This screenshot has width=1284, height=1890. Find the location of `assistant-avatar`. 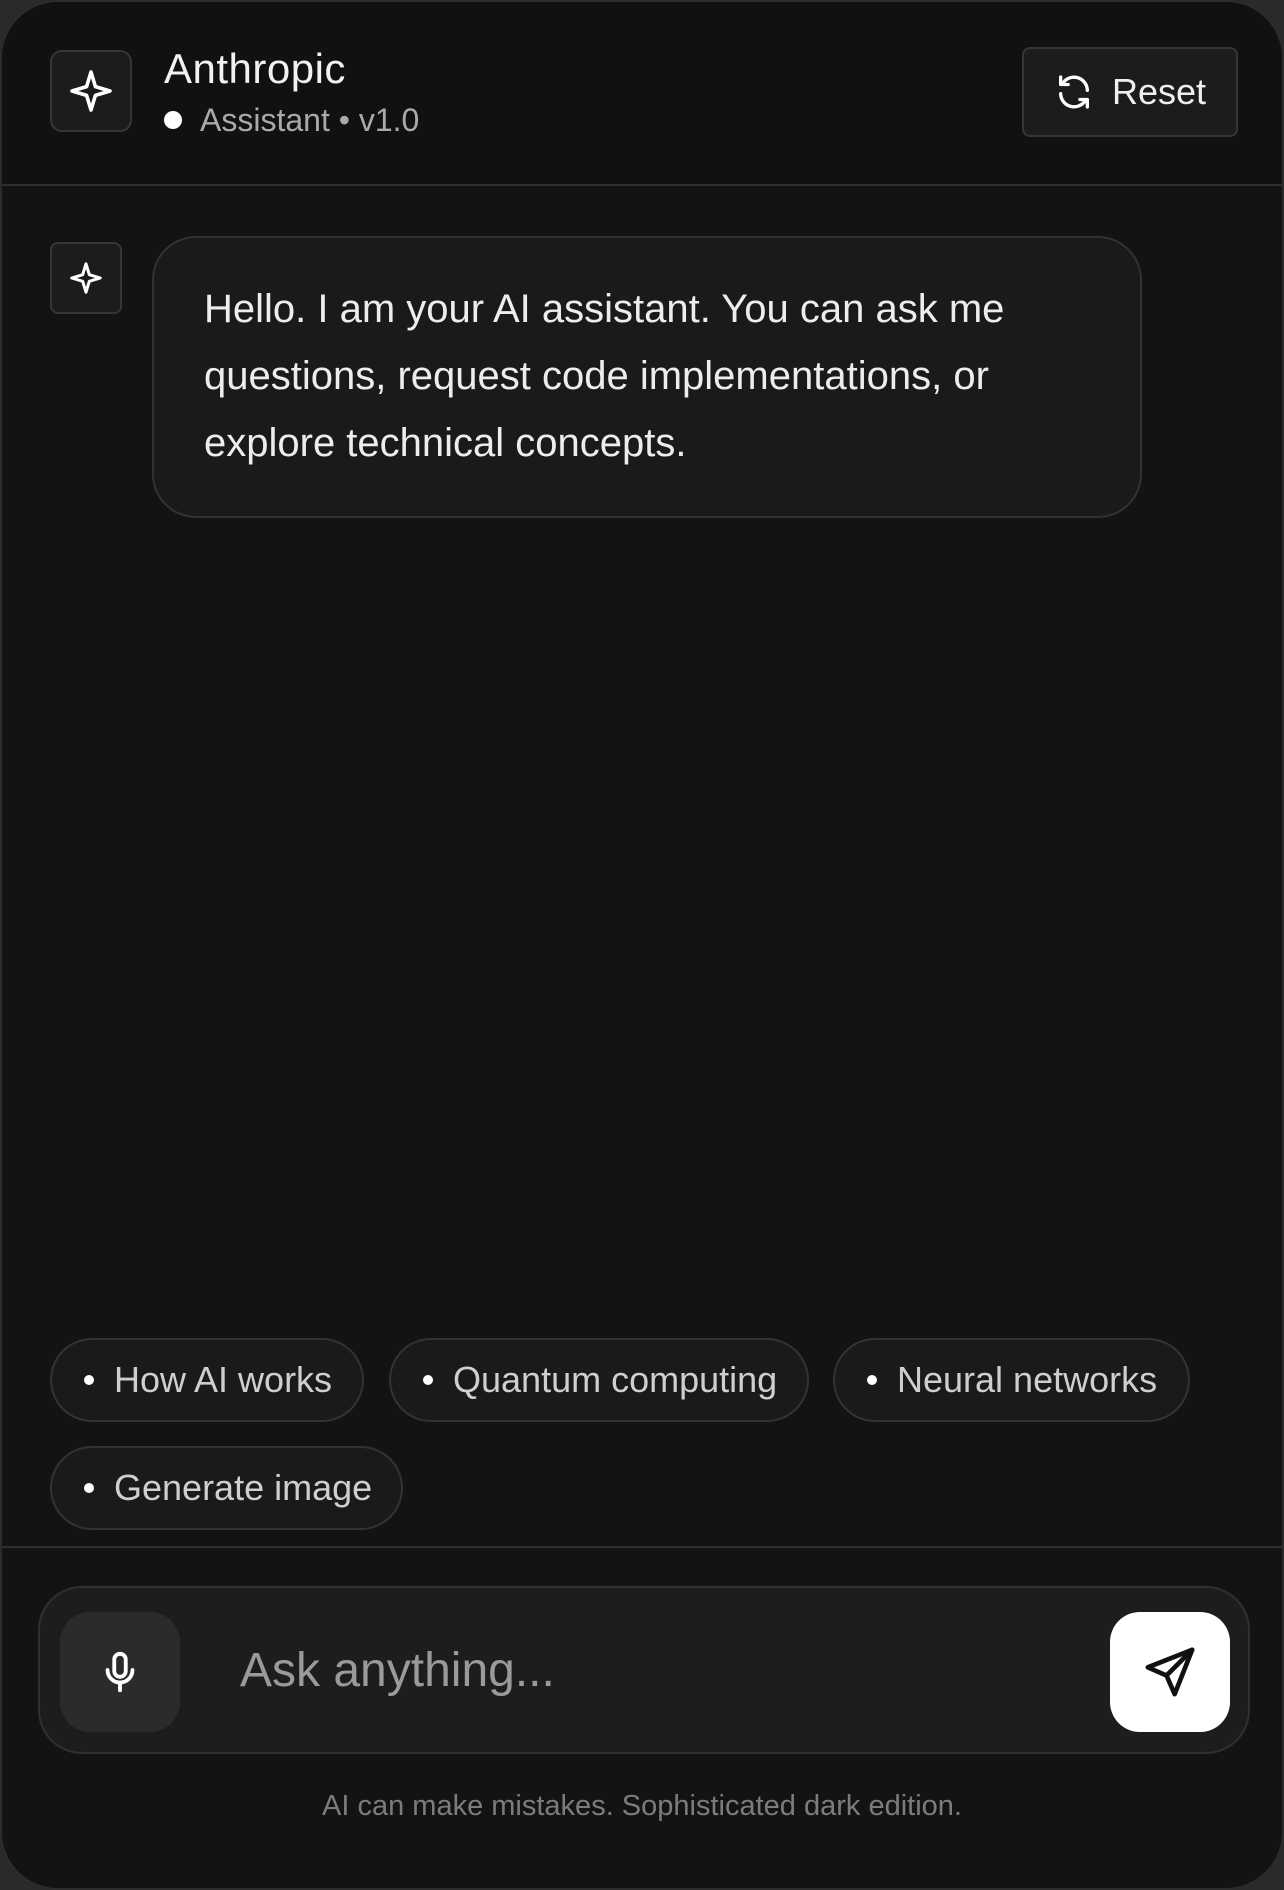

assistant-avatar is located at coordinates (86, 278).